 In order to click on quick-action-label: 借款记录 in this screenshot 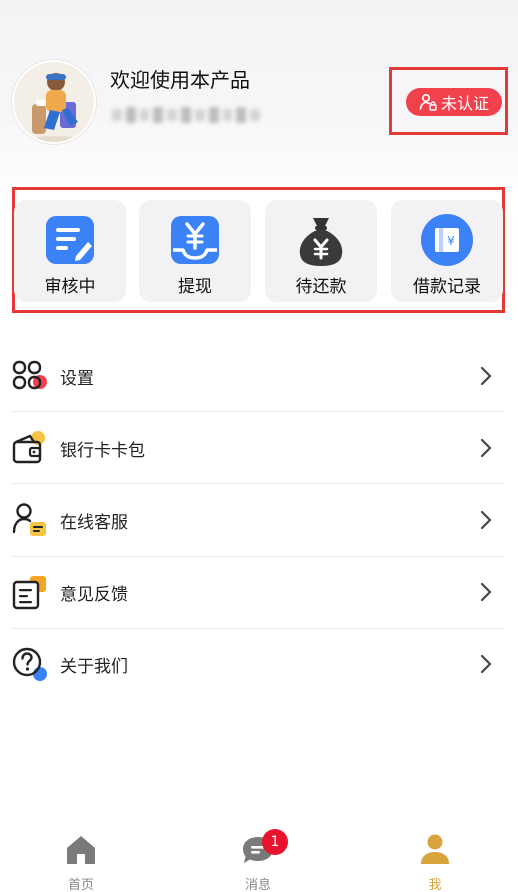, I will do `click(447, 287)`.